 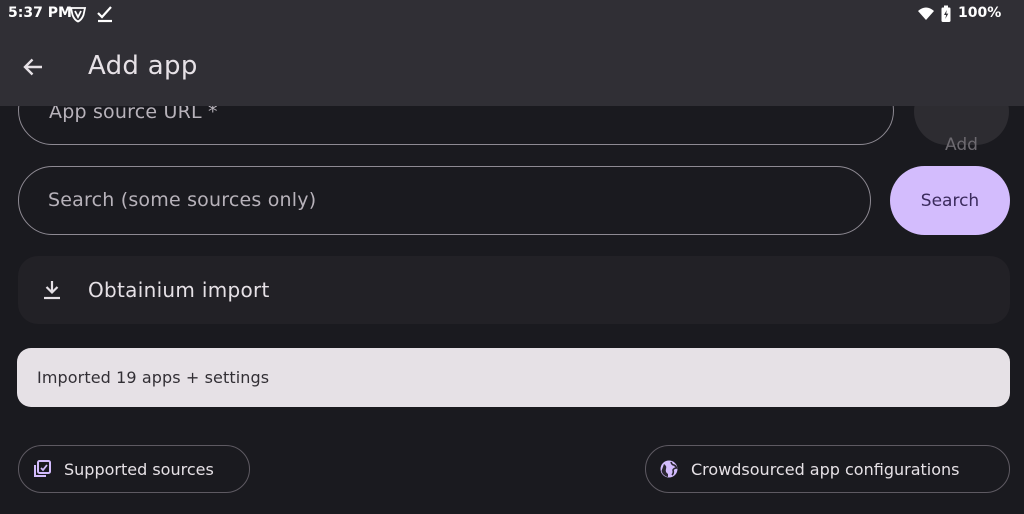 What do you see at coordinates (949, 14) in the screenshot?
I see `battery-icon` at bounding box center [949, 14].